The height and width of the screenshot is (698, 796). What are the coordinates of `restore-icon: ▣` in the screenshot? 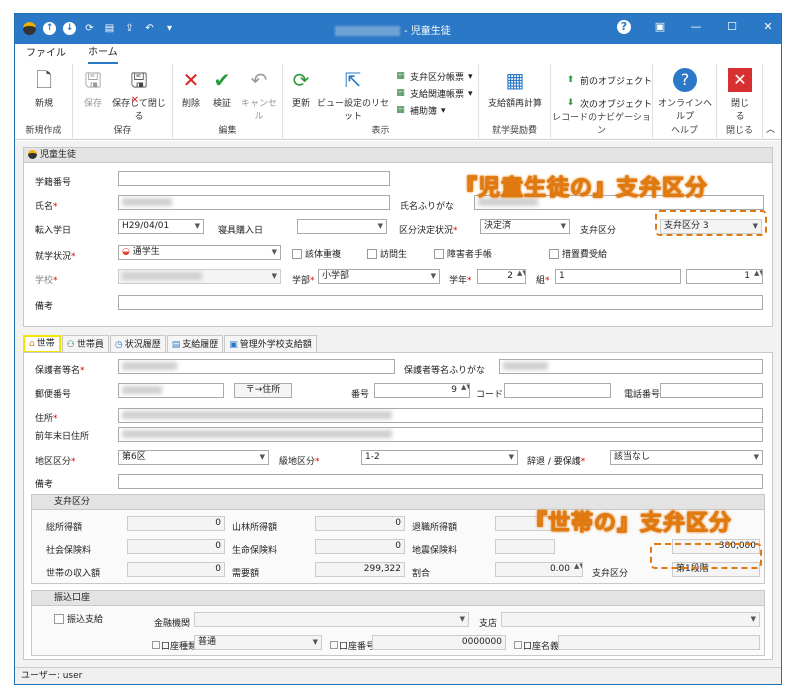 It's located at (660, 27).